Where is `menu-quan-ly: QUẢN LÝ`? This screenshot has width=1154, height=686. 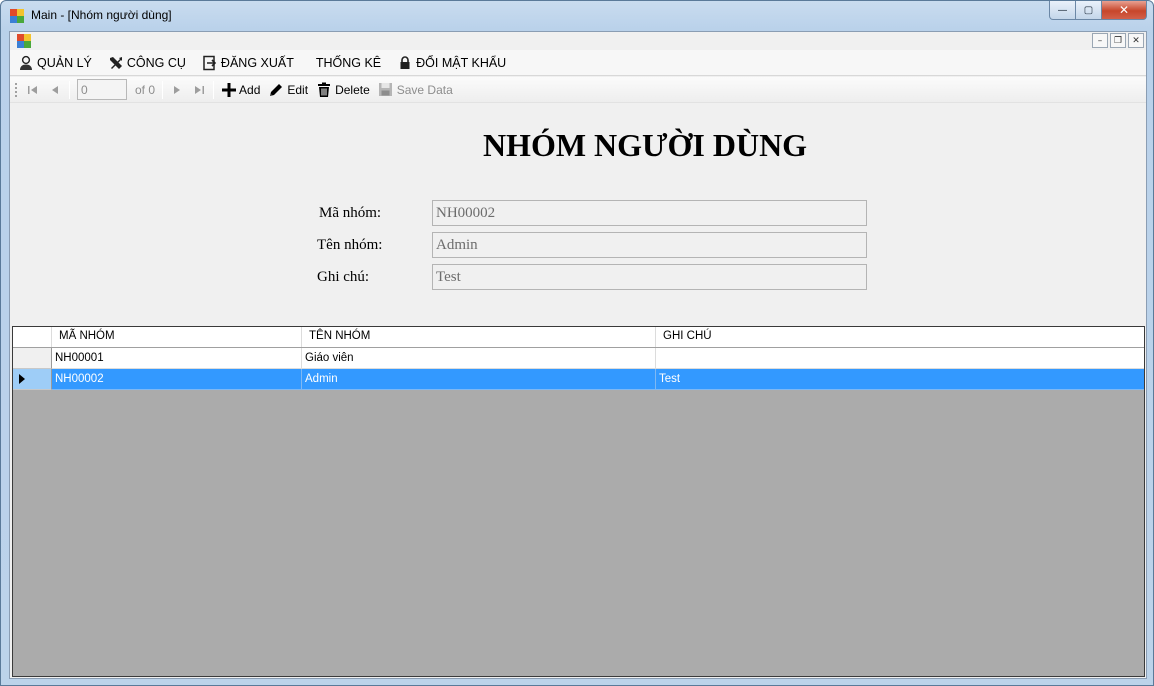
menu-quan-ly: QUẢN LÝ is located at coordinates (55, 63).